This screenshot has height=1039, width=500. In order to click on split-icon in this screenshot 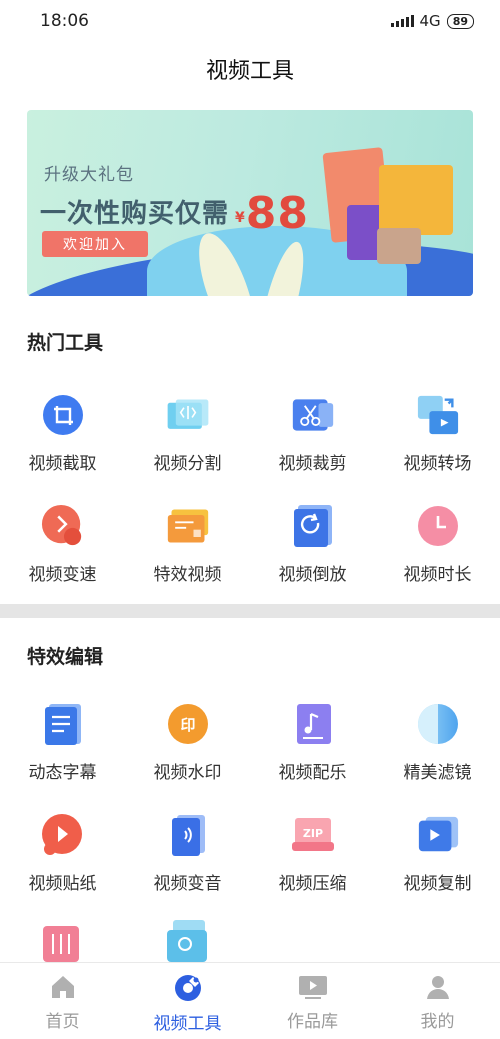, I will do `click(188, 415)`.